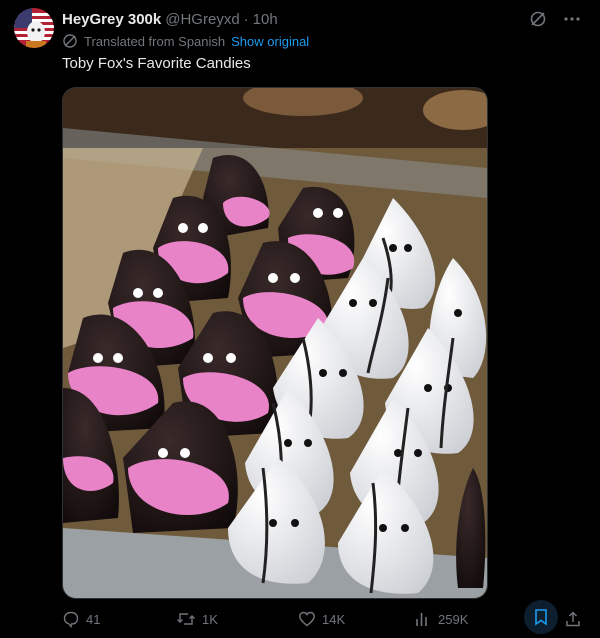 This screenshot has height=638, width=600. Describe the element at coordinates (210, 619) in the screenshot. I see `repost-count: 1K` at that location.